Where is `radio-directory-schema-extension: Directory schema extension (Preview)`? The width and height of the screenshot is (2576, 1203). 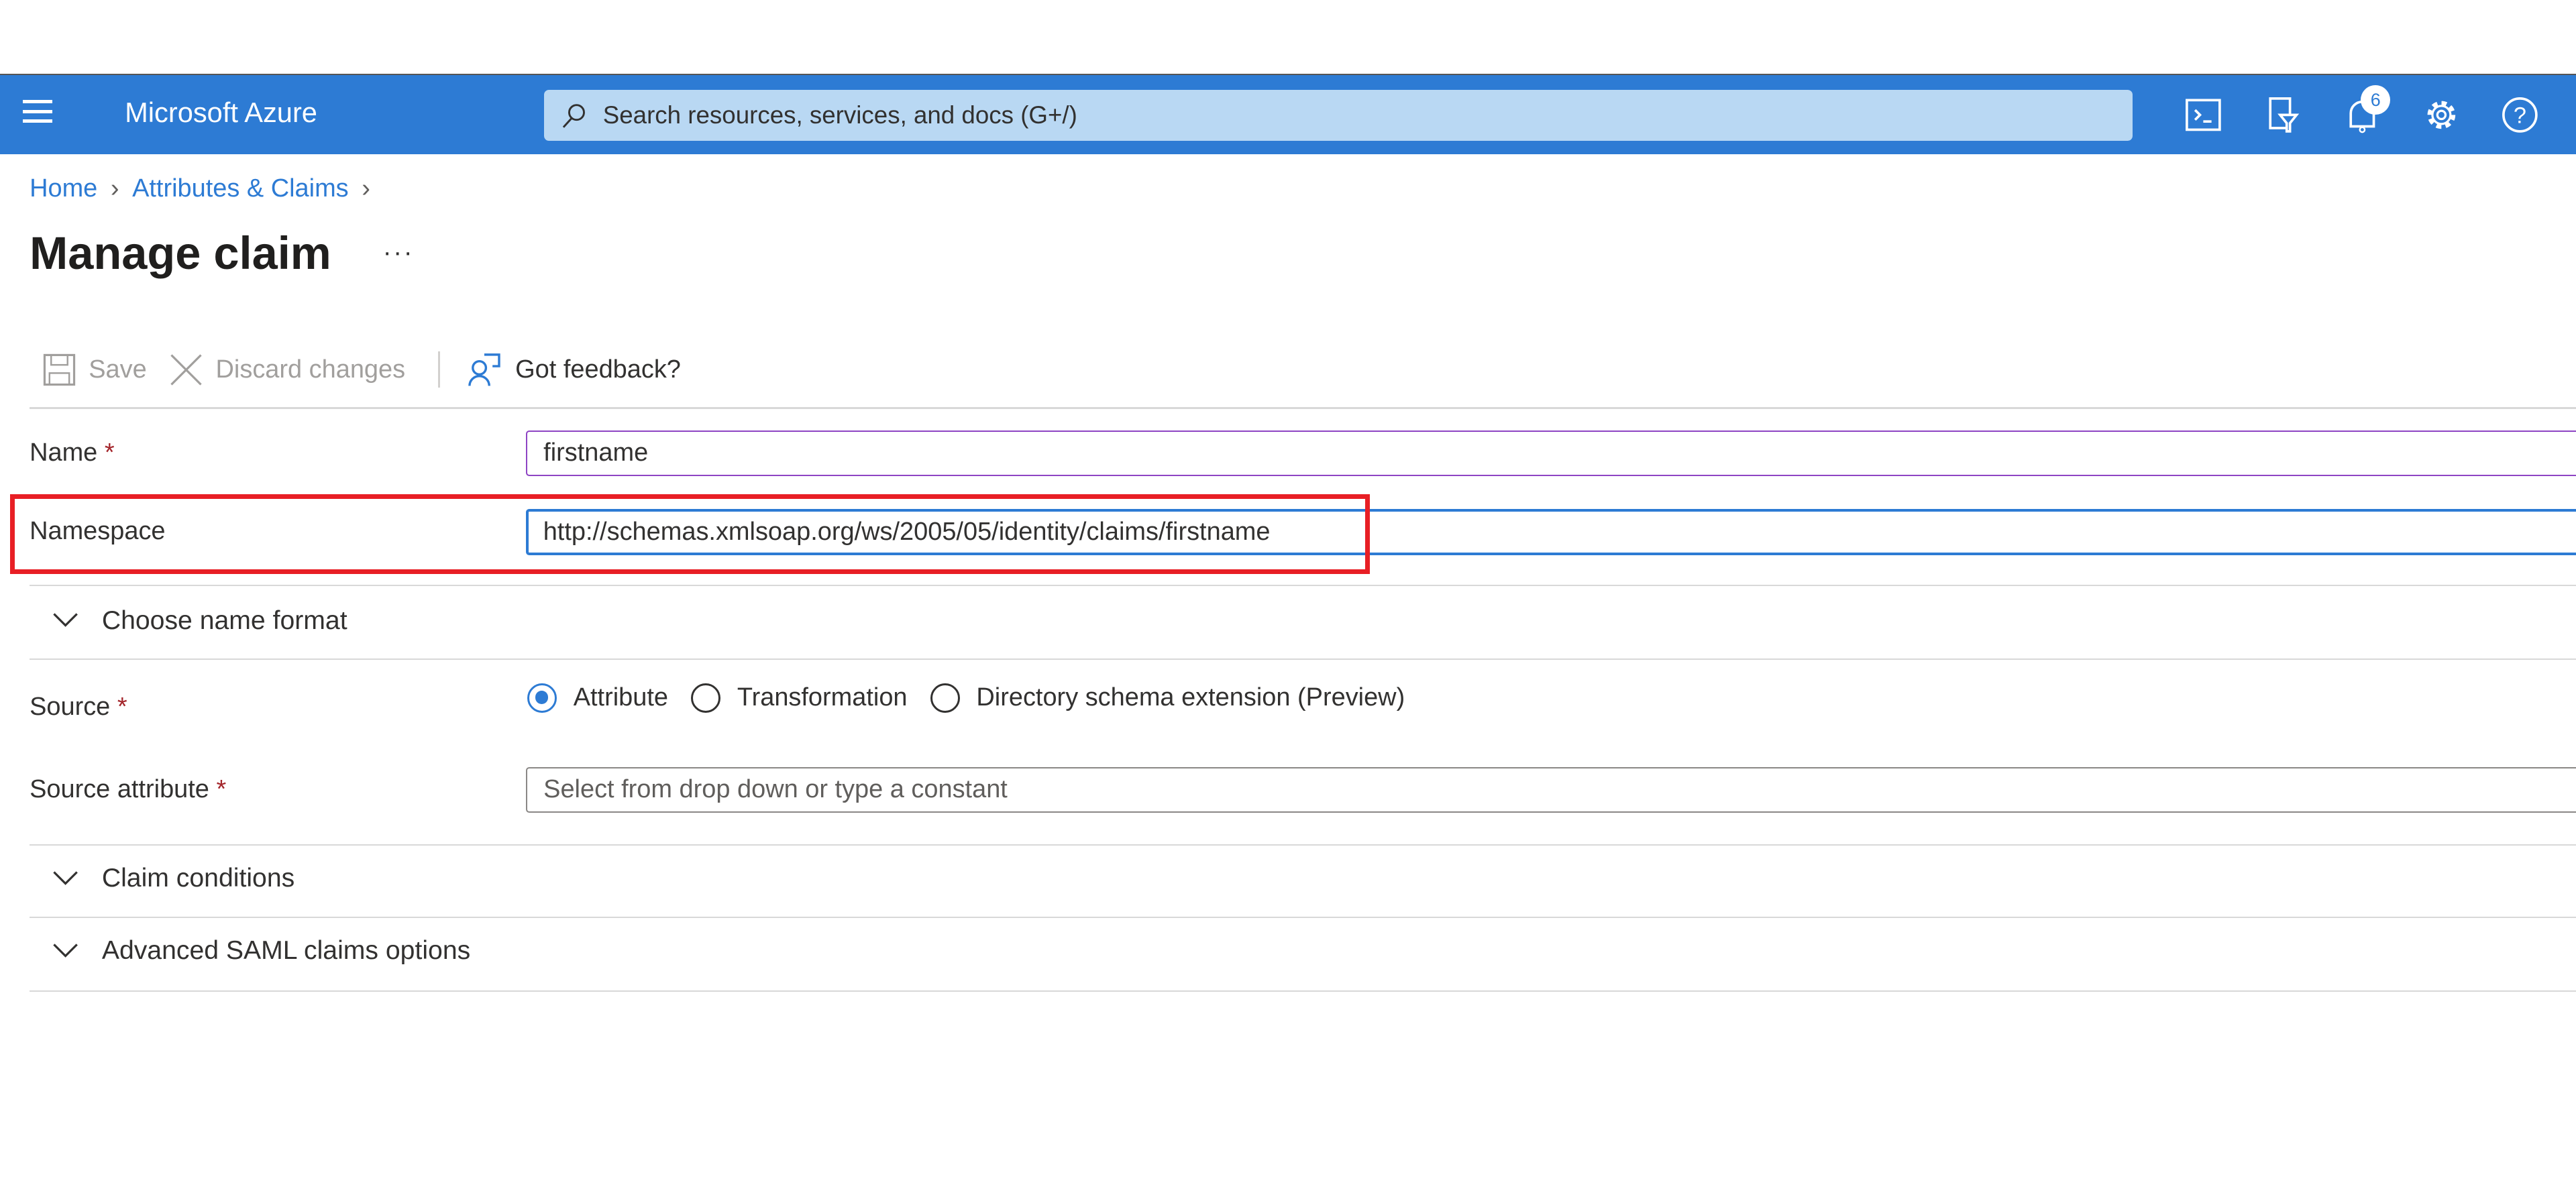
radio-directory-schema-extension: Directory schema extension (Preview) is located at coordinates (1167, 698).